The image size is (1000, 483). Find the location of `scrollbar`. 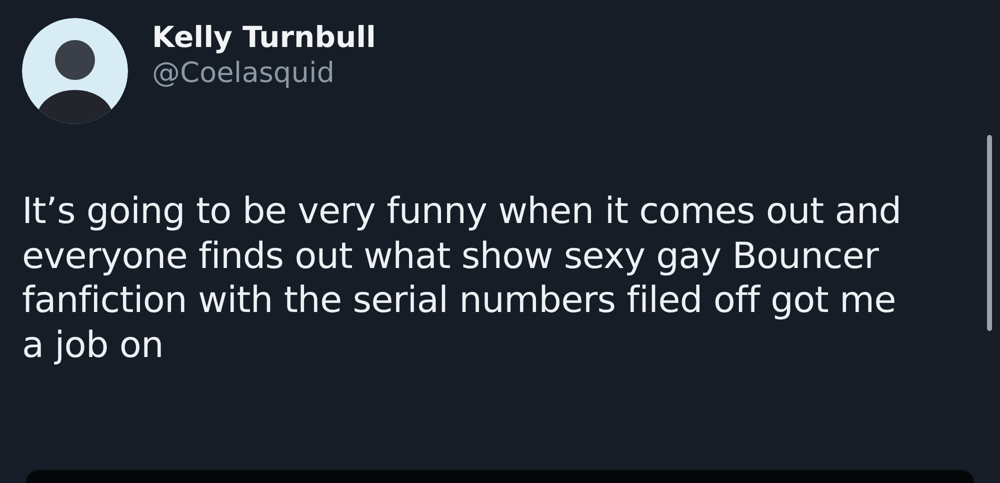

scrollbar is located at coordinates (989, 233).